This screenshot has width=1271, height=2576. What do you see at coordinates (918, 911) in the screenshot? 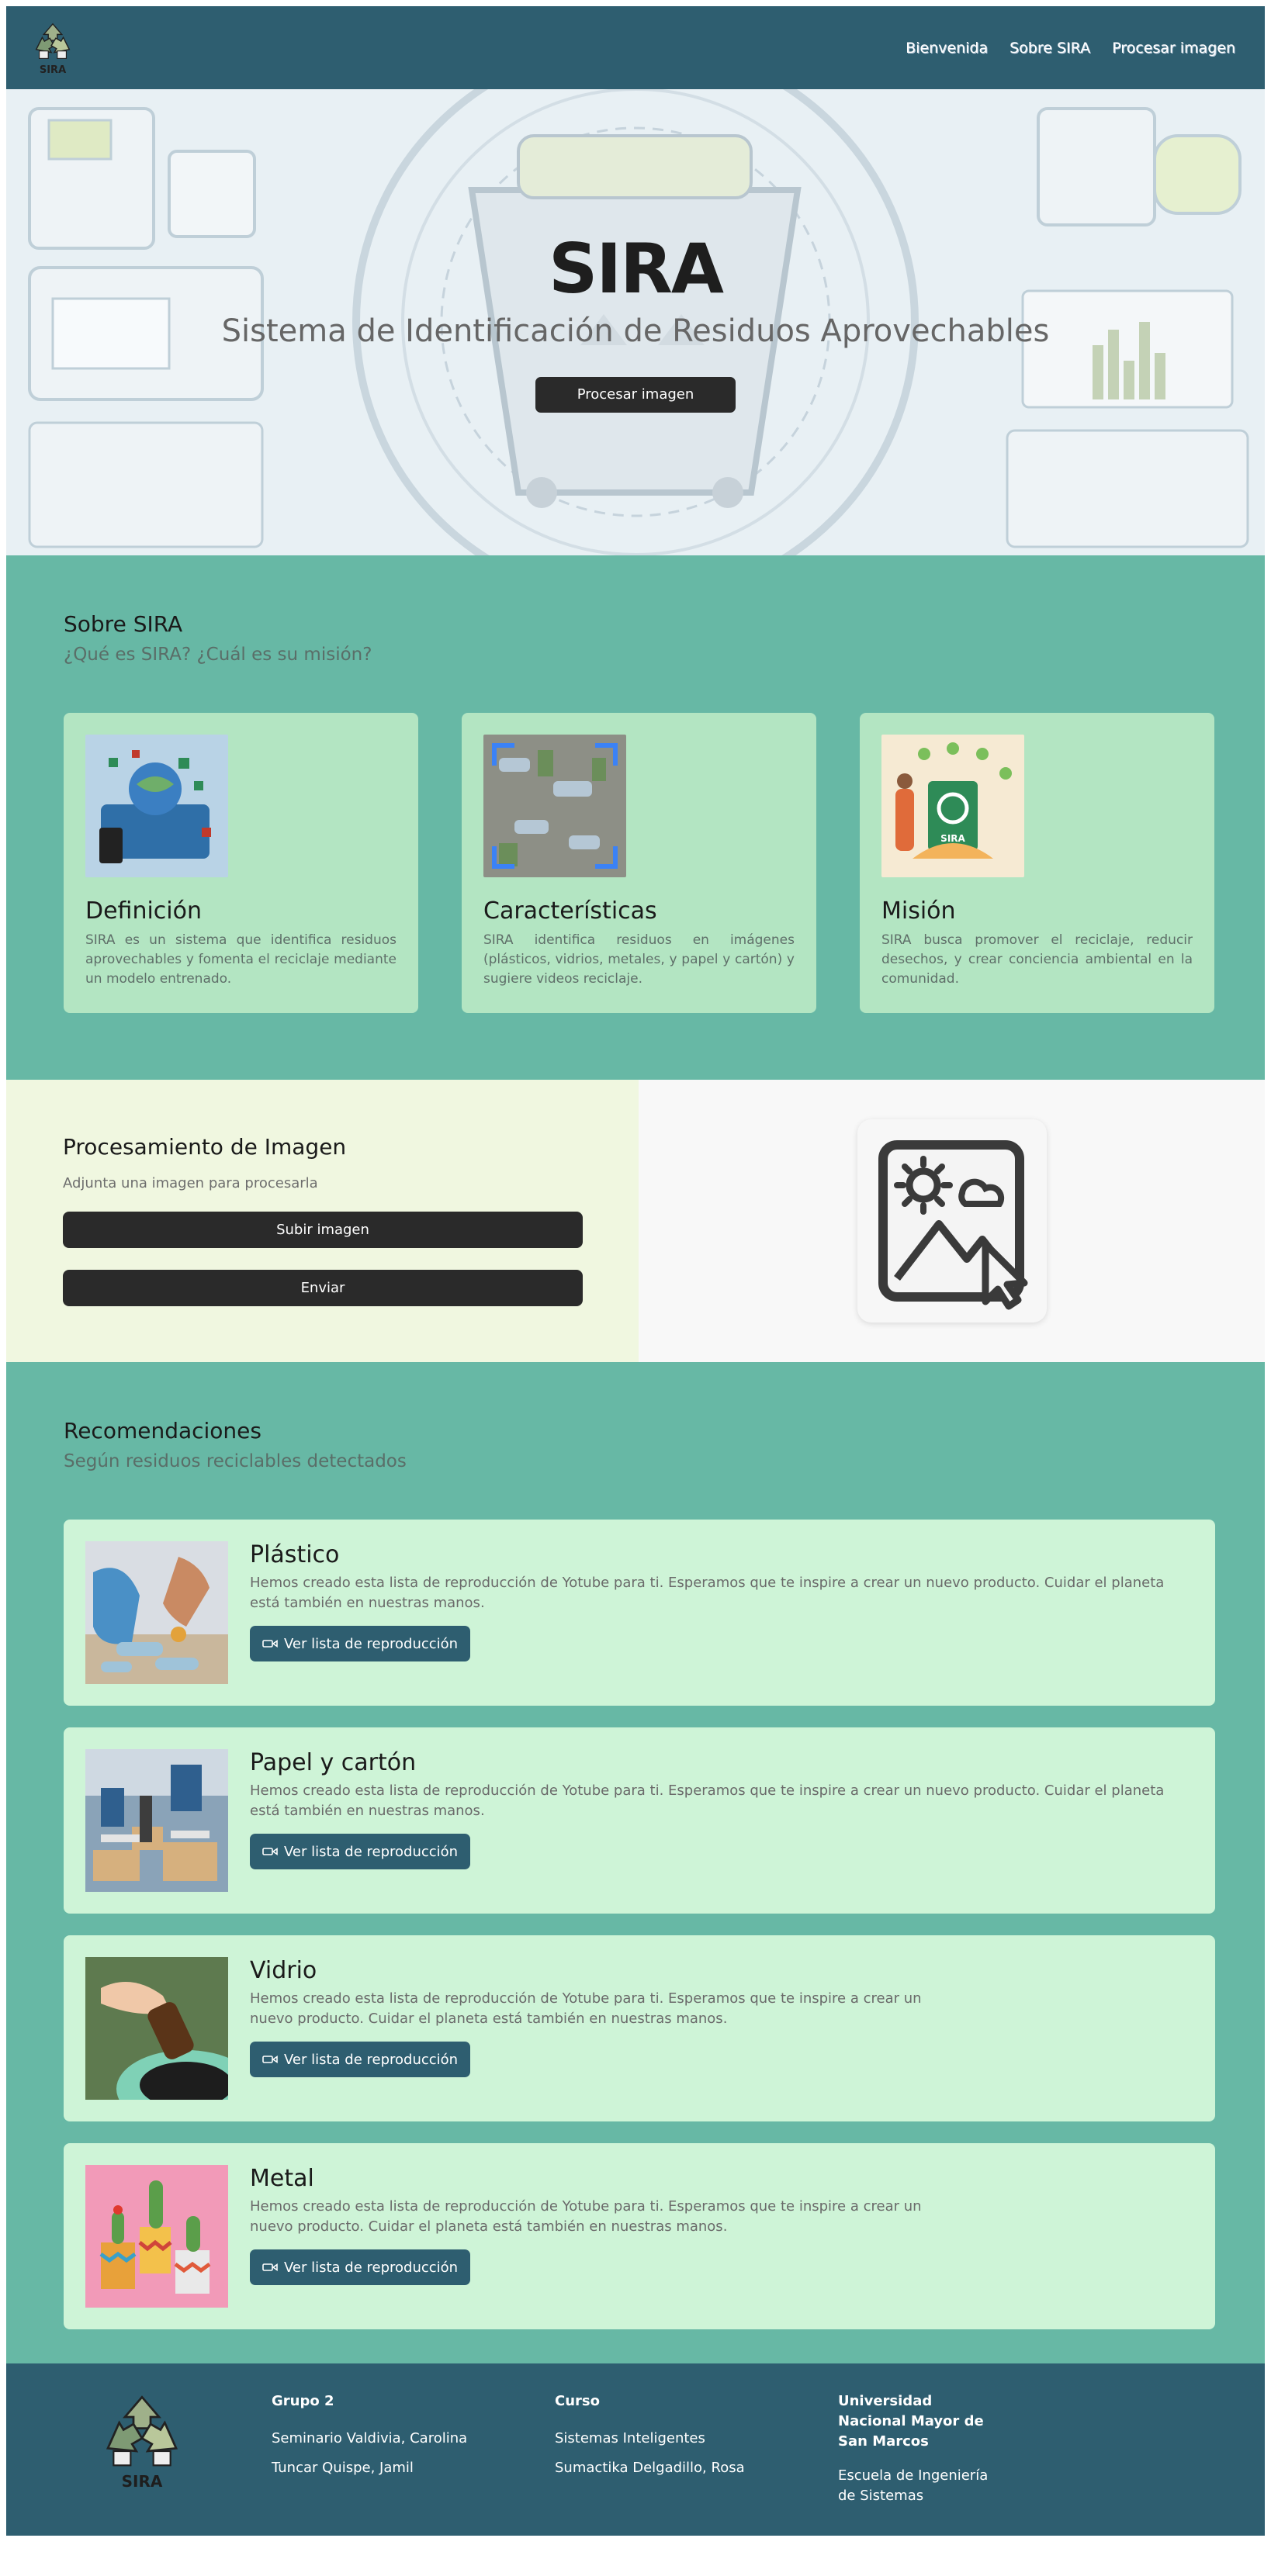
I see `card-title: Misión` at bounding box center [918, 911].